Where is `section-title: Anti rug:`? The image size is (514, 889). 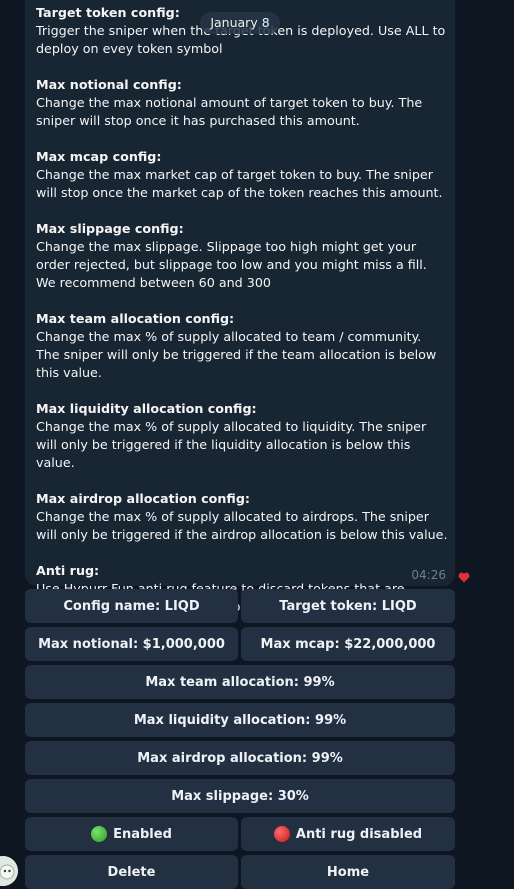
section-title: Anti rug: is located at coordinates (68, 570).